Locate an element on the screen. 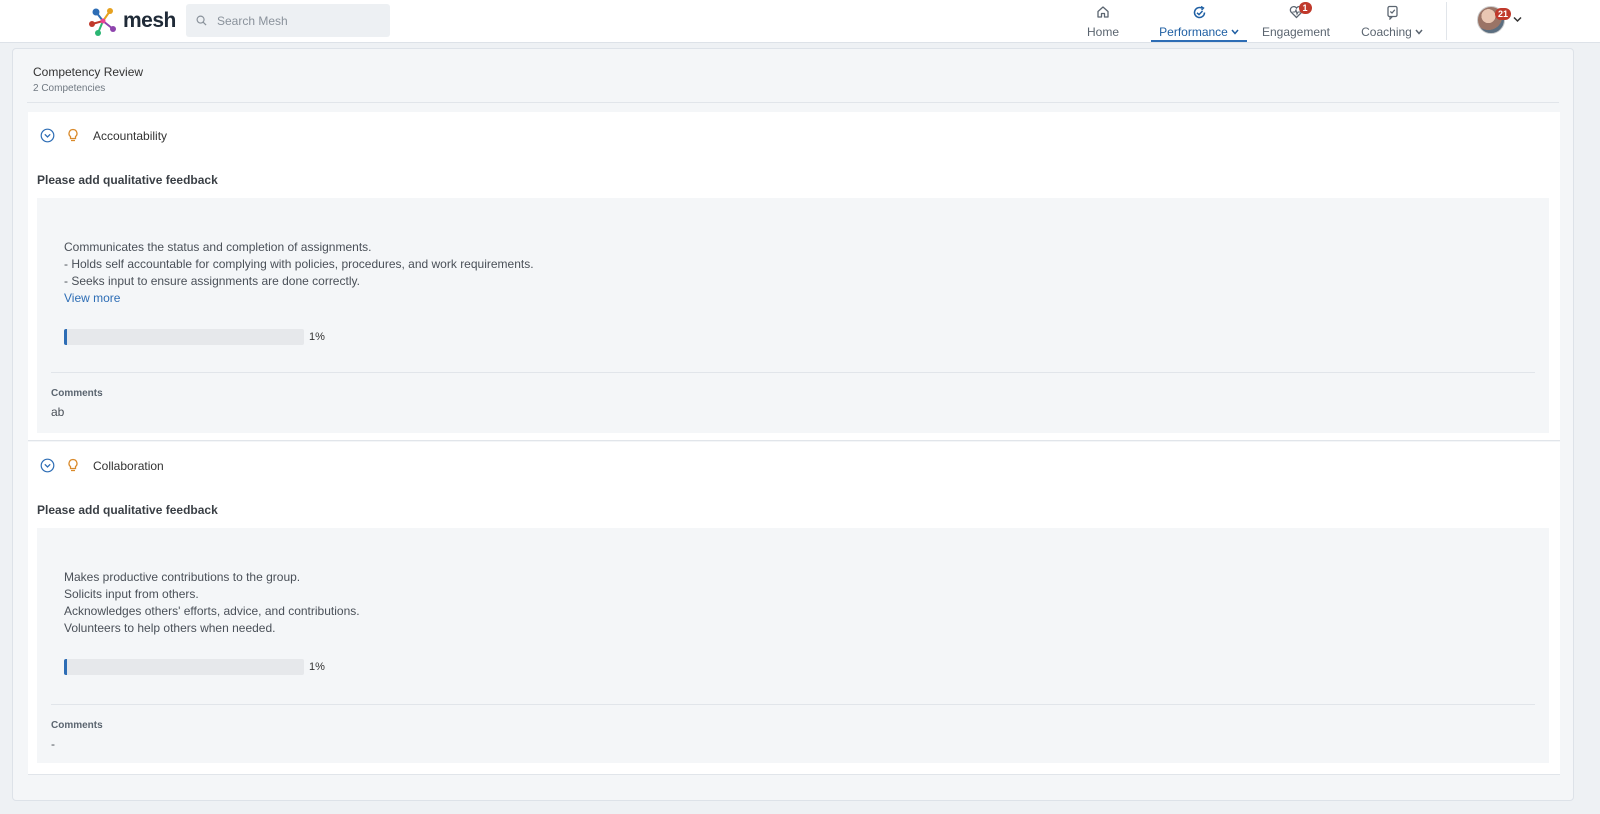  search-input is located at coordinates (297, 20).